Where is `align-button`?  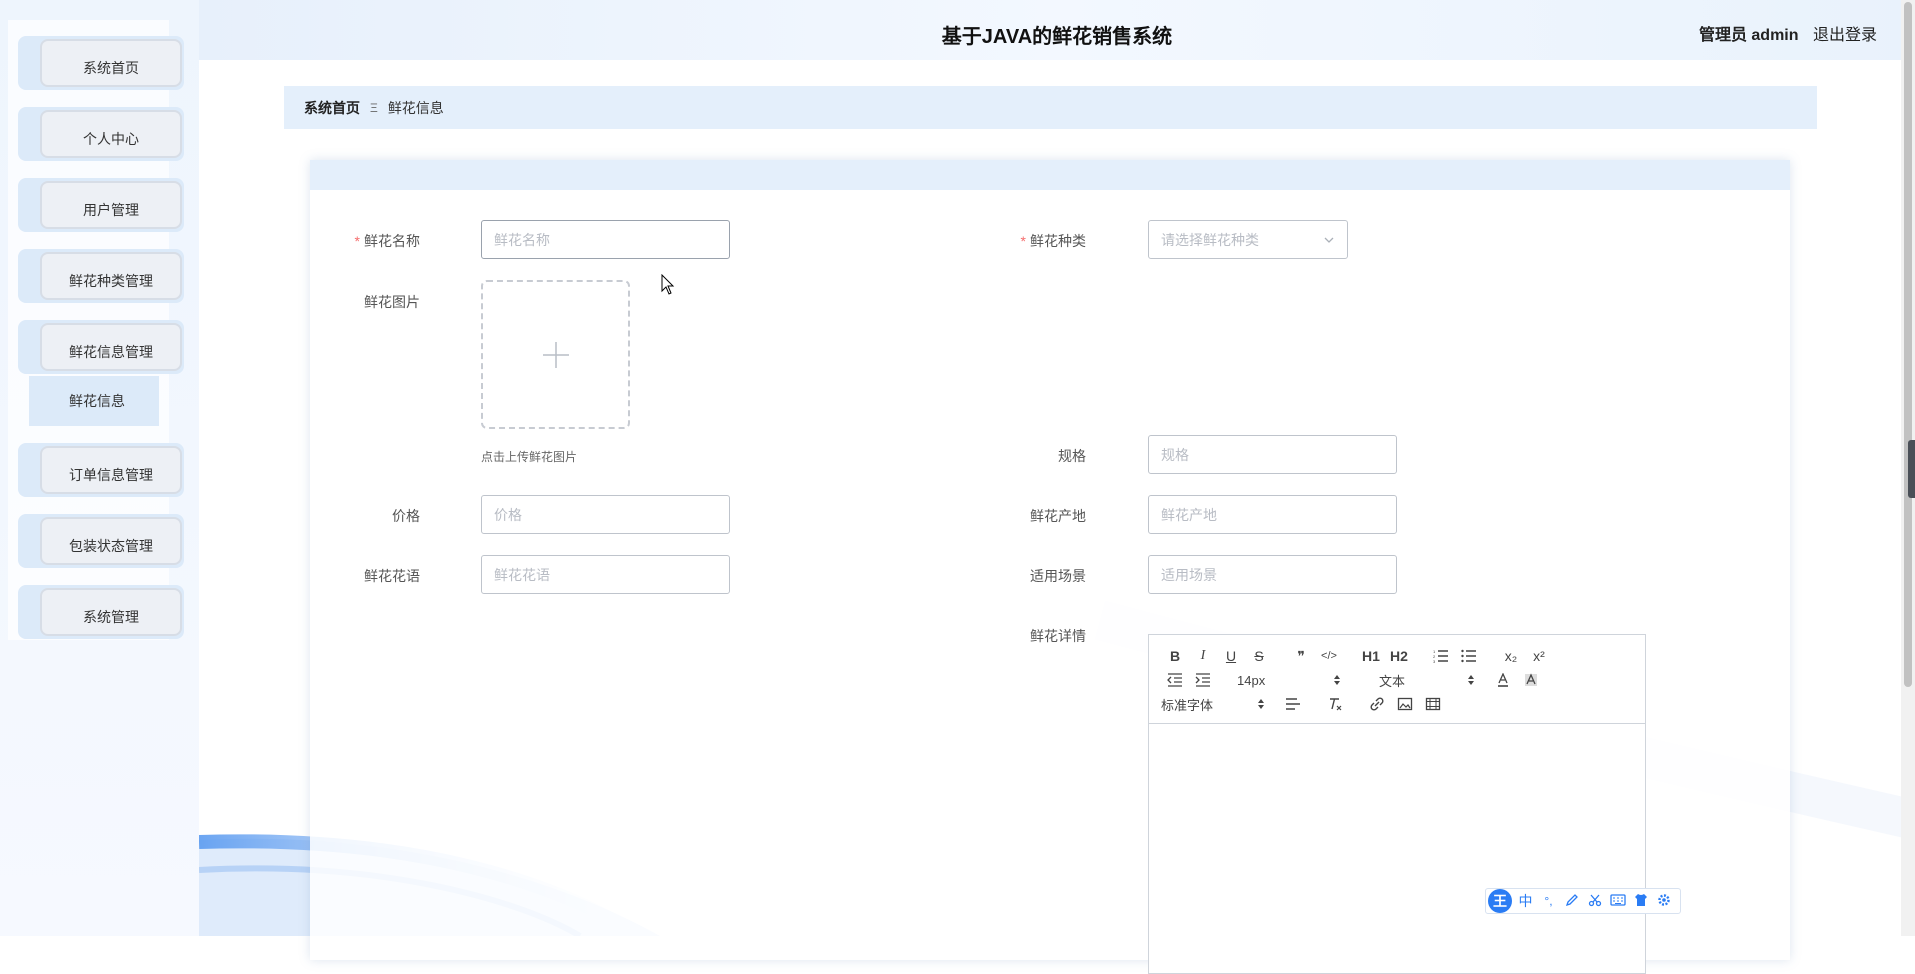
align-button is located at coordinates (1293, 704).